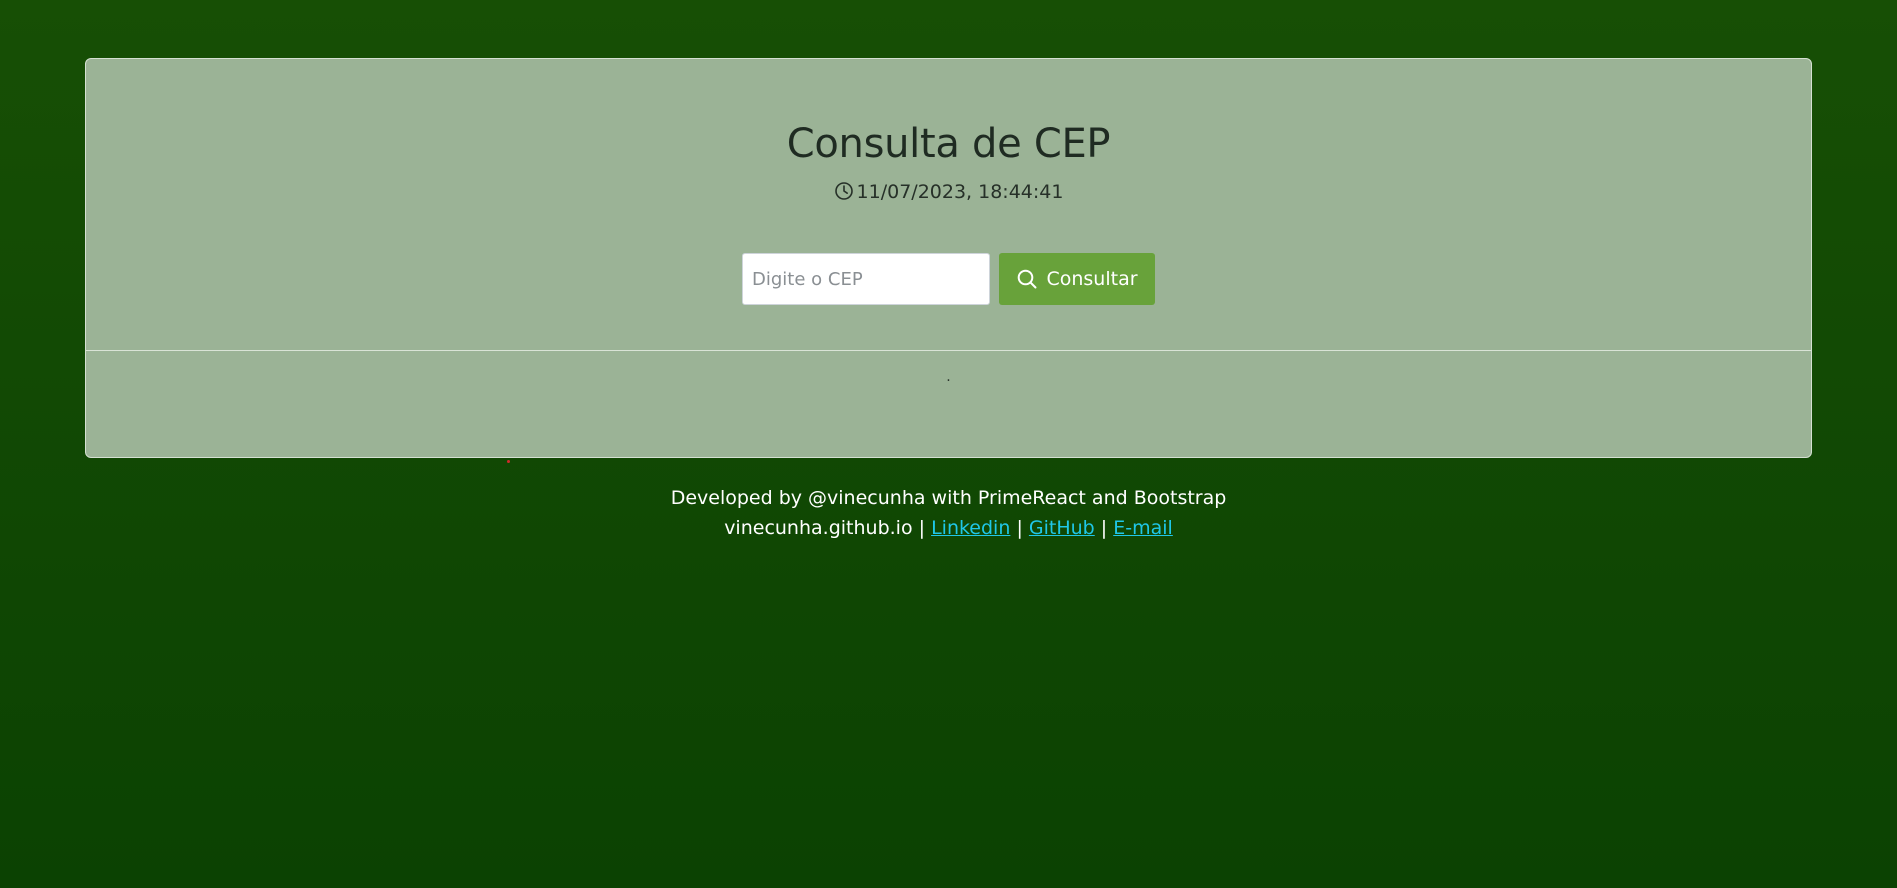  Describe the element at coordinates (948, 404) in the screenshot. I see `result-area: .` at that location.